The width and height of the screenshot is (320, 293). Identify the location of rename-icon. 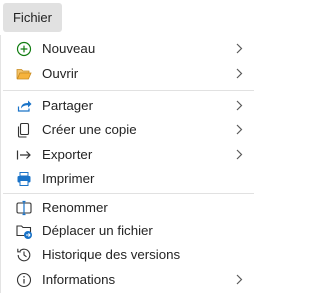
(24, 208).